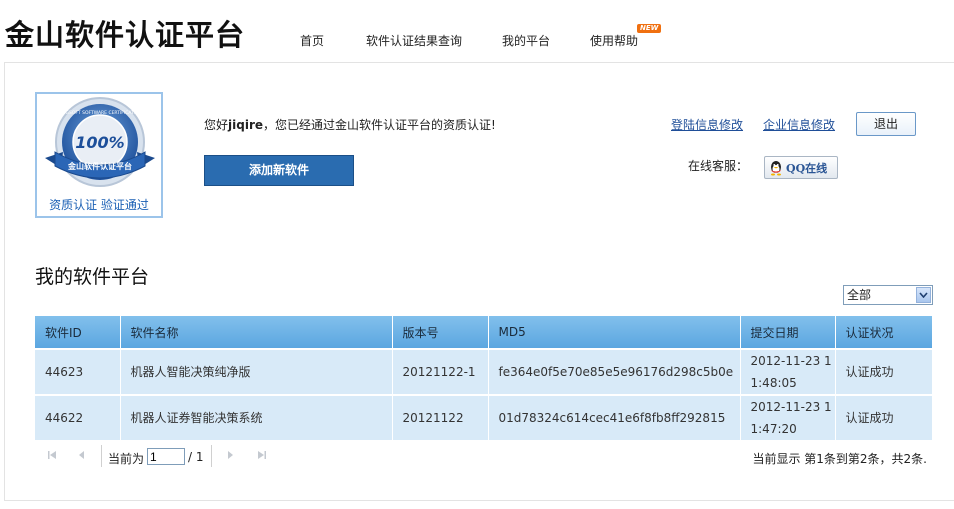 This screenshot has width=954, height=509. What do you see at coordinates (246, 125) in the screenshot?
I see `username: jiqire` at bounding box center [246, 125].